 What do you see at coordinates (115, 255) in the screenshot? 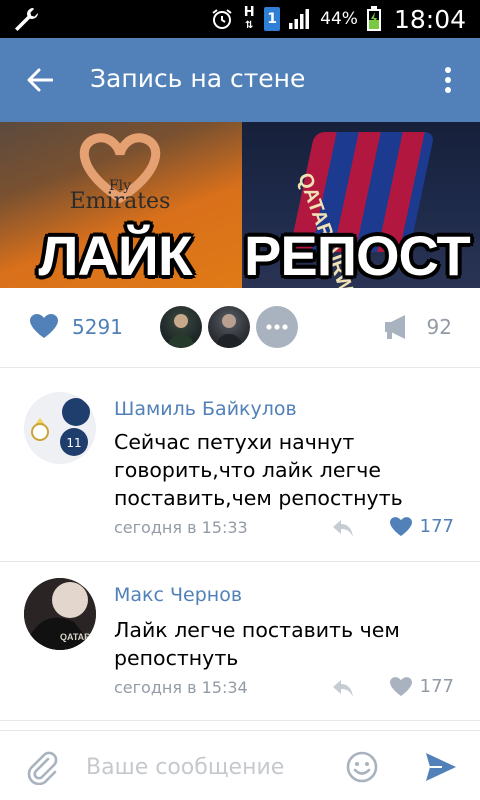
I see `meme-caption-like: ЛАЙК` at bounding box center [115, 255].